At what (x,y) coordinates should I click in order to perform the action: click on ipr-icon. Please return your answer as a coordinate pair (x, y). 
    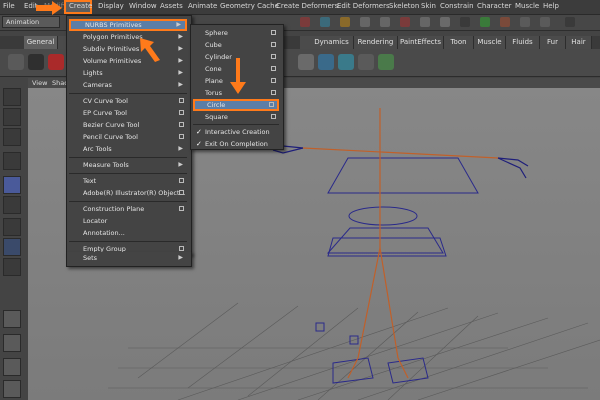
    Looking at the image, I should click on (325, 22).